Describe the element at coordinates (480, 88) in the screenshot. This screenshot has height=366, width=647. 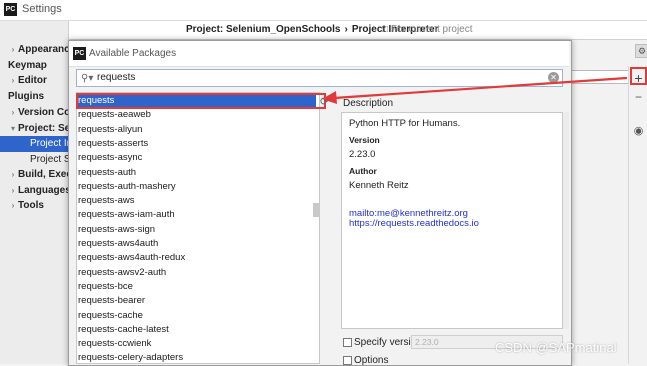
I see `annotation-arrow-line` at that location.